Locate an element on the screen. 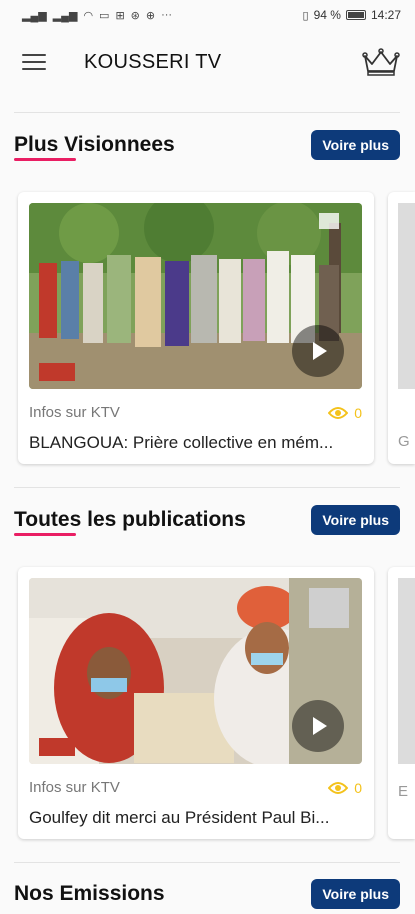 The width and height of the screenshot is (415, 914). signal-icon: ▂▄▆ is located at coordinates (34, 15).